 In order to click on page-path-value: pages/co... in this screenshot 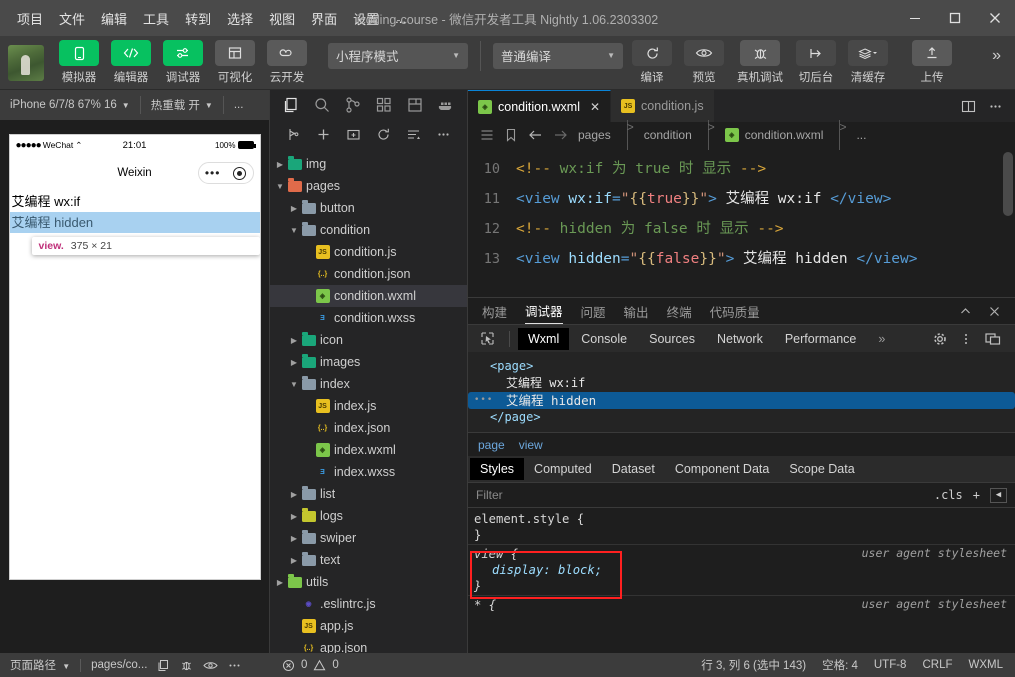, I will do `click(119, 665)`.